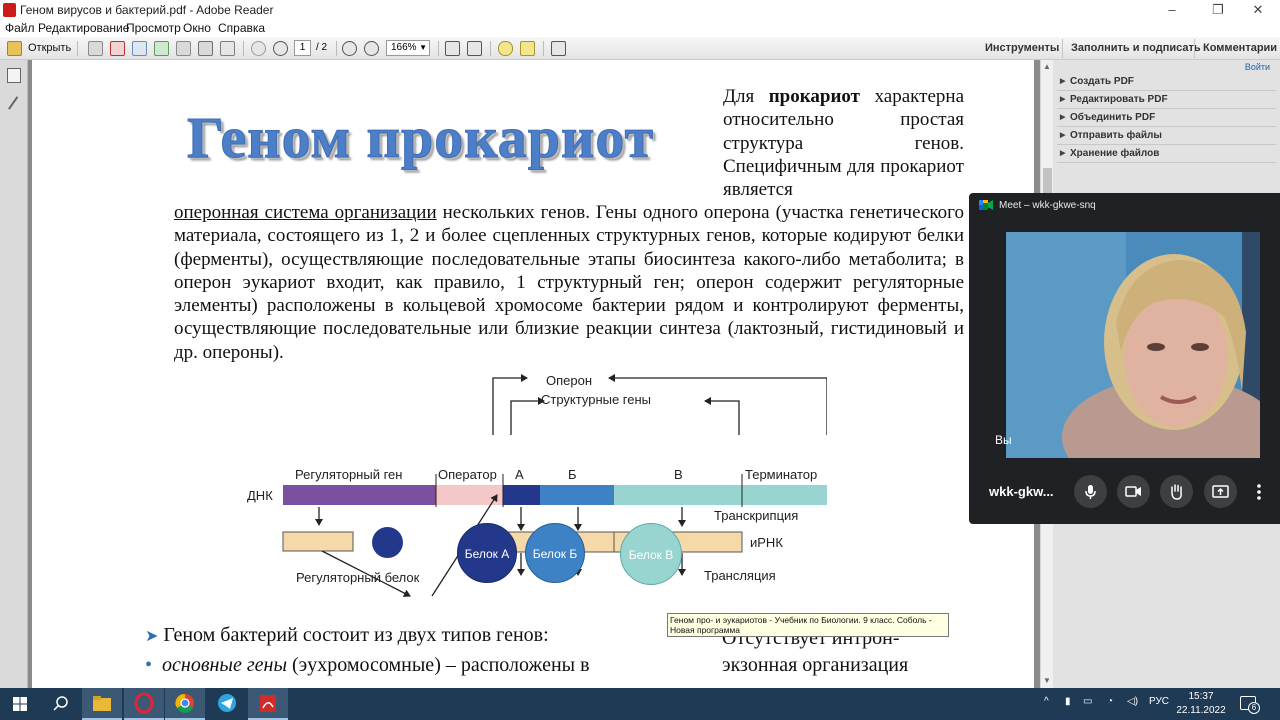 The height and width of the screenshot is (720, 1280). What do you see at coordinates (1258, 10) in the screenshot?
I see `close-button: ✕` at bounding box center [1258, 10].